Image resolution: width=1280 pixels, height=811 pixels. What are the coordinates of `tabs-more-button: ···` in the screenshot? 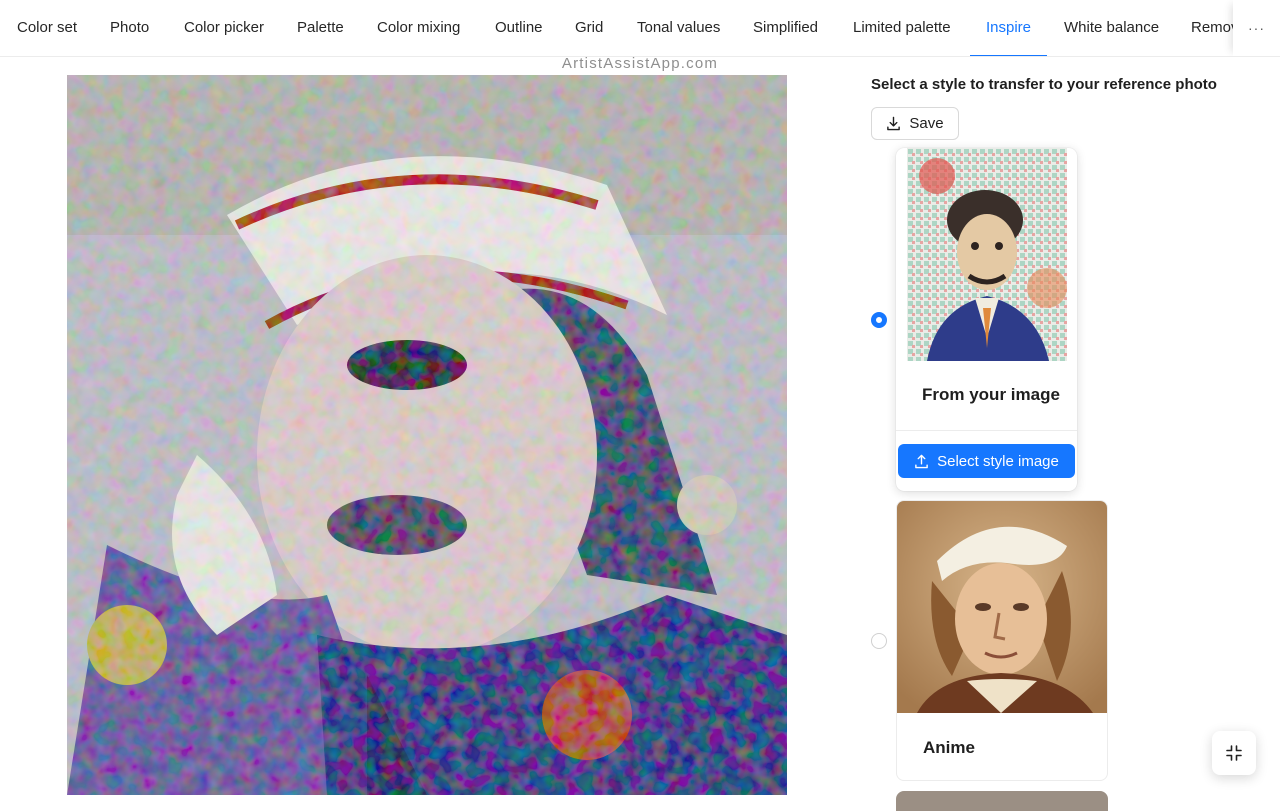 It's located at (1256, 28).